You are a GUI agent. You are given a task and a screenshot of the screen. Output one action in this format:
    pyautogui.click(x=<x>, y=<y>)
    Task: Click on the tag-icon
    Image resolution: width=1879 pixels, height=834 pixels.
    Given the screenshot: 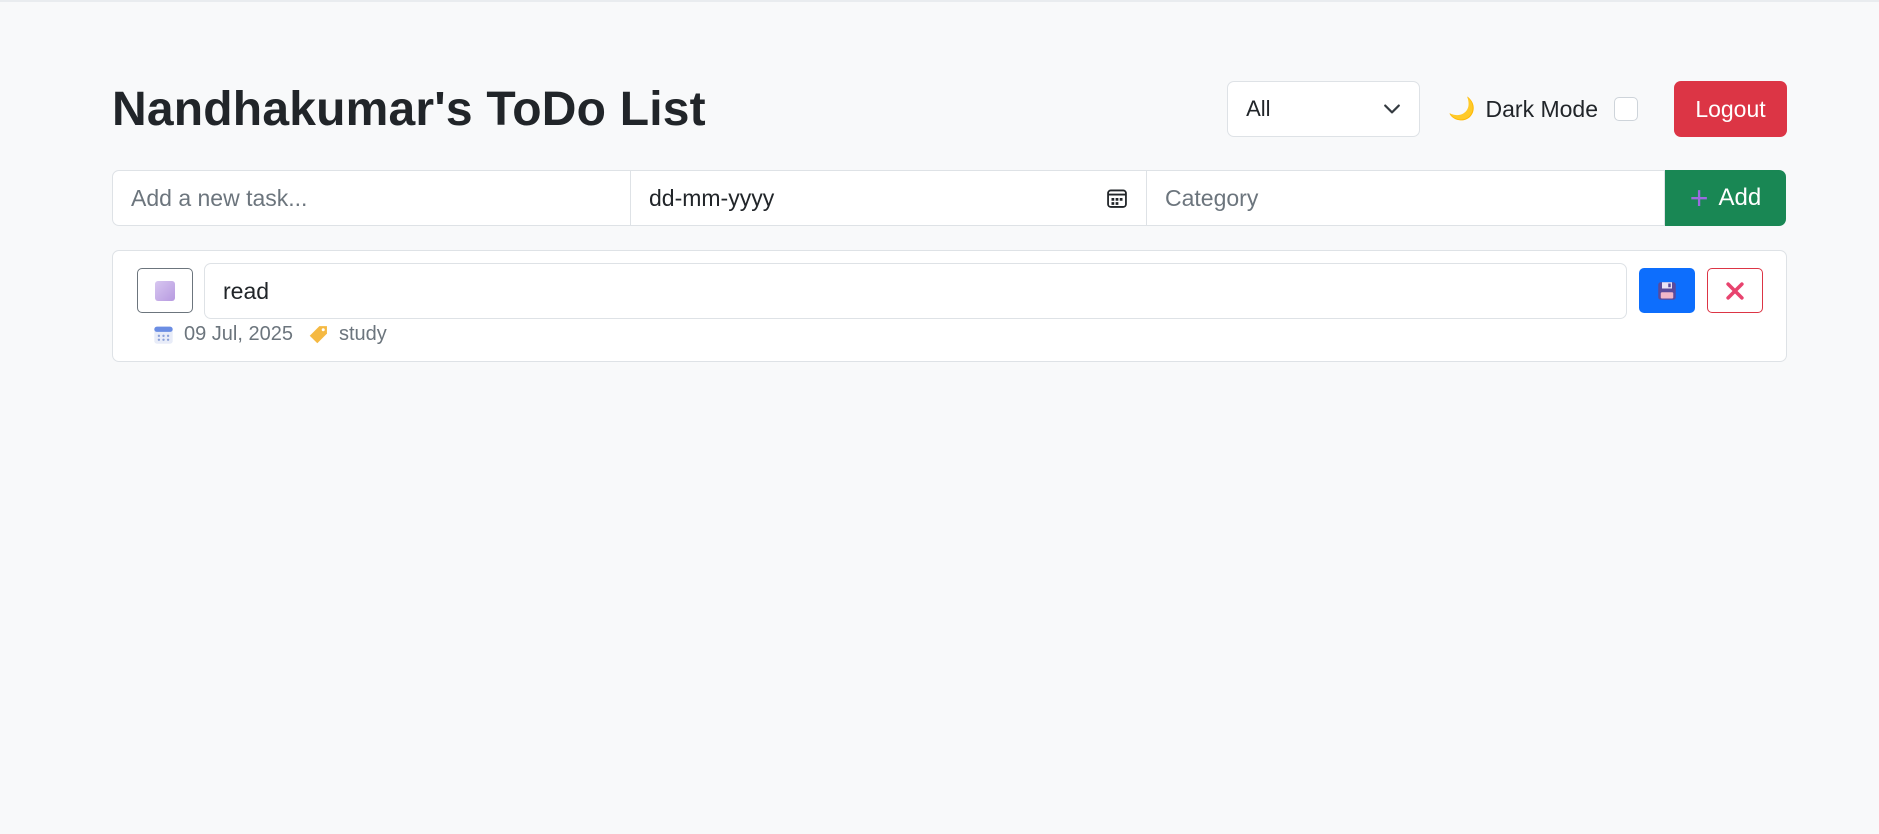 What is the action you would take?
    pyautogui.click(x=318, y=334)
    